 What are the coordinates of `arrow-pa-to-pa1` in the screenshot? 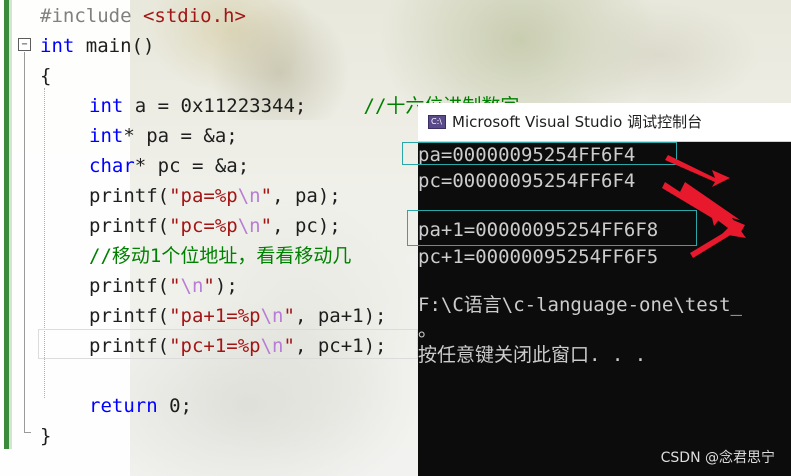 It's located at (697, 171).